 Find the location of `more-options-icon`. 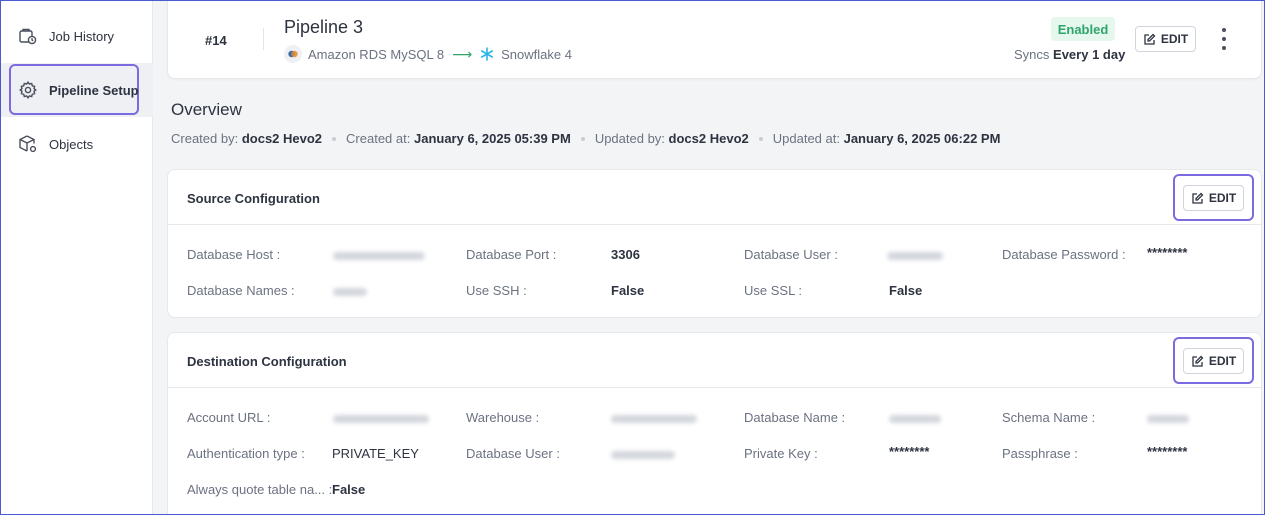

more-options-icon is located at coordinates (1224, 39).